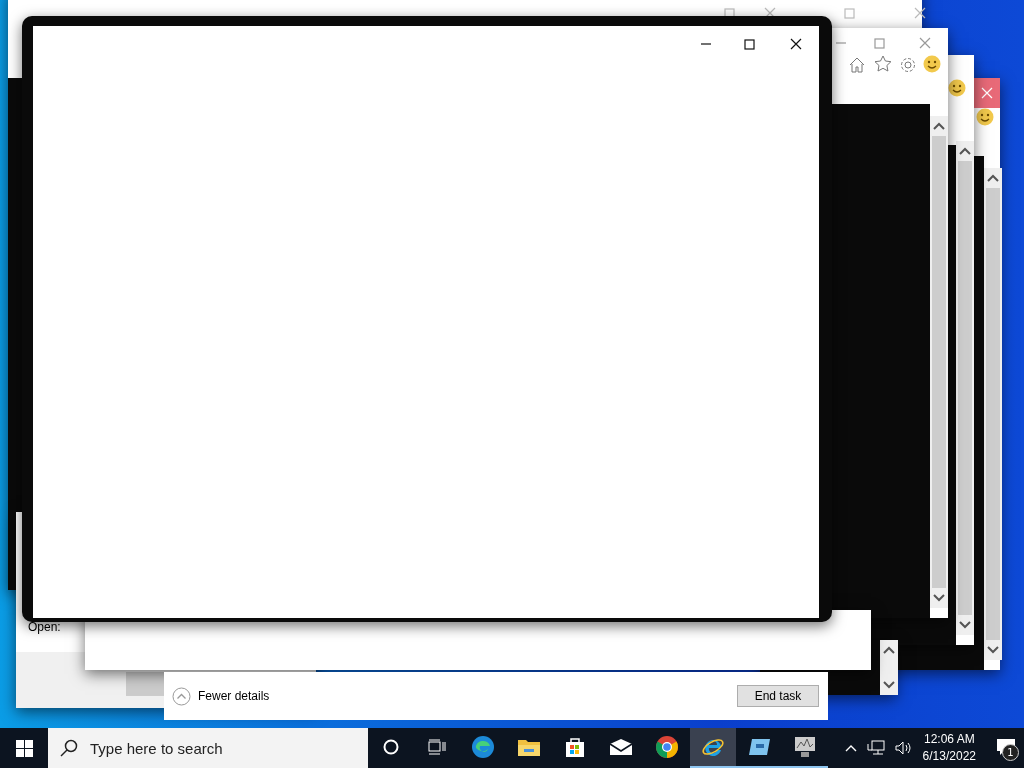 The width and height of the screenshot is (1024, 768). I want to click on star-icon, so click(883, 64).